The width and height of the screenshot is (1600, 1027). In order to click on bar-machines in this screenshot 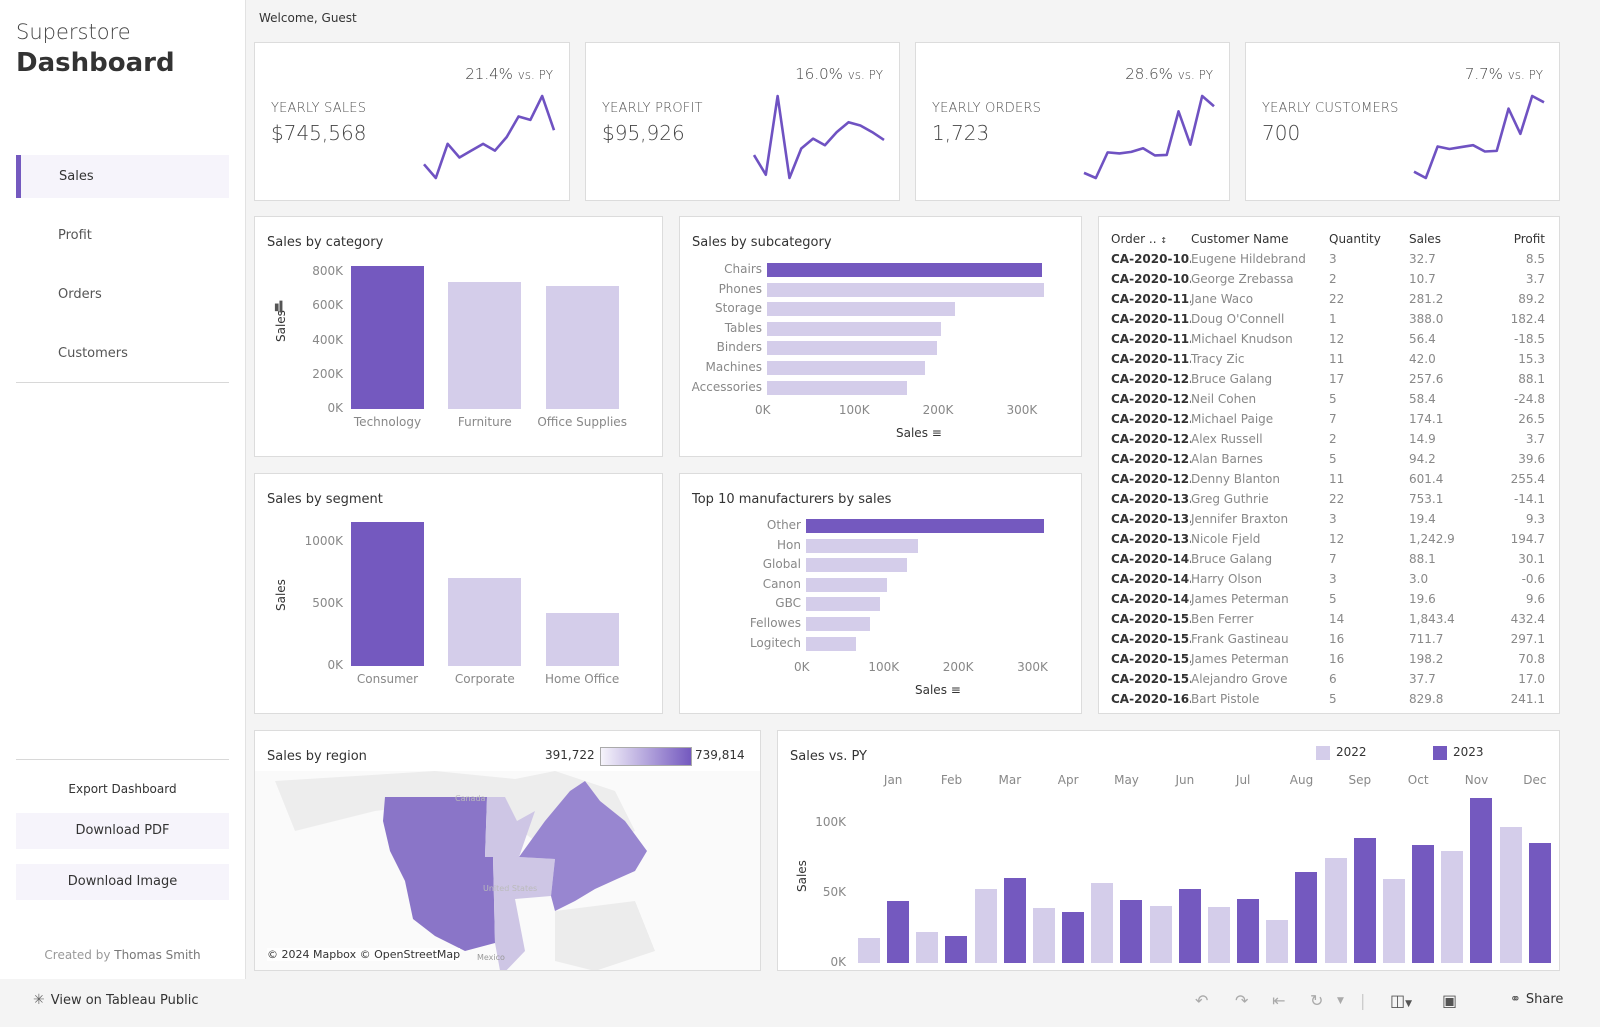, I will do `click(846, 368)`.